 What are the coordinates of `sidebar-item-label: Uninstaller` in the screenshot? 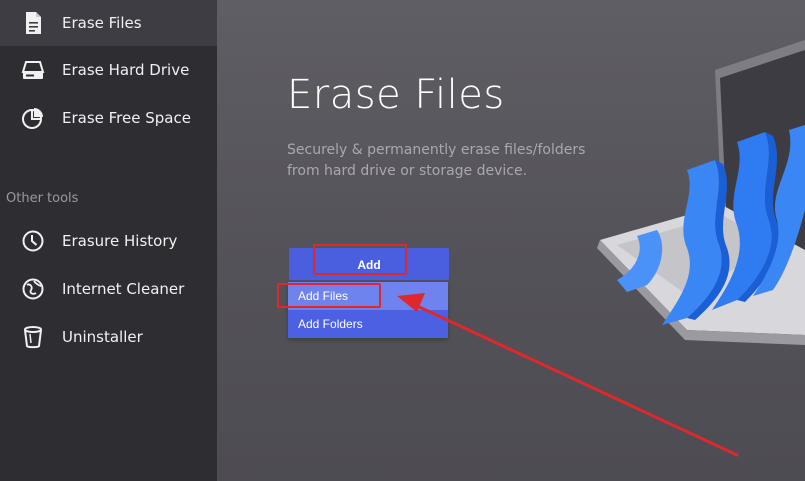 It's located at (102, 337).